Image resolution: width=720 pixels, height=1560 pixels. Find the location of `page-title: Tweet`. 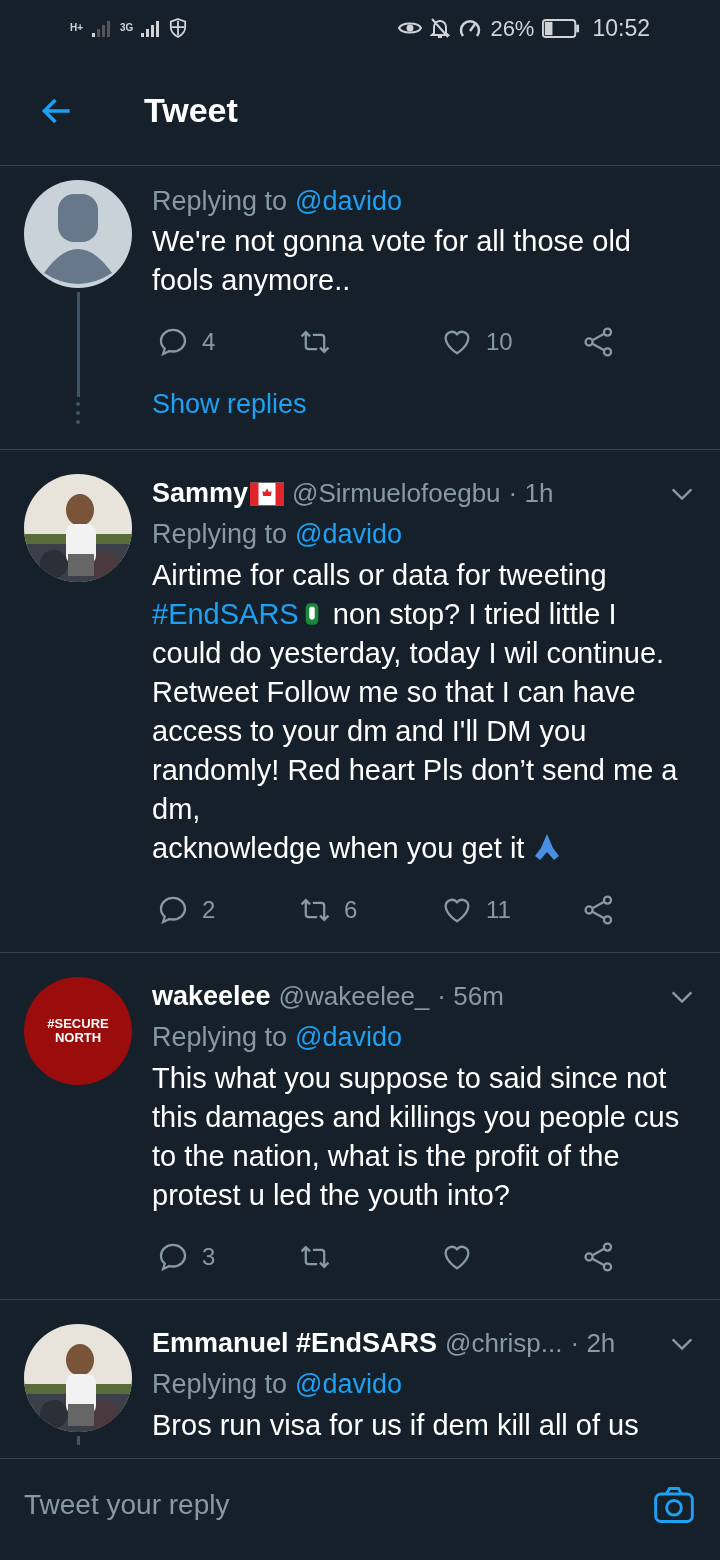

page-title: Tweet is located at coordinates (191, 110).